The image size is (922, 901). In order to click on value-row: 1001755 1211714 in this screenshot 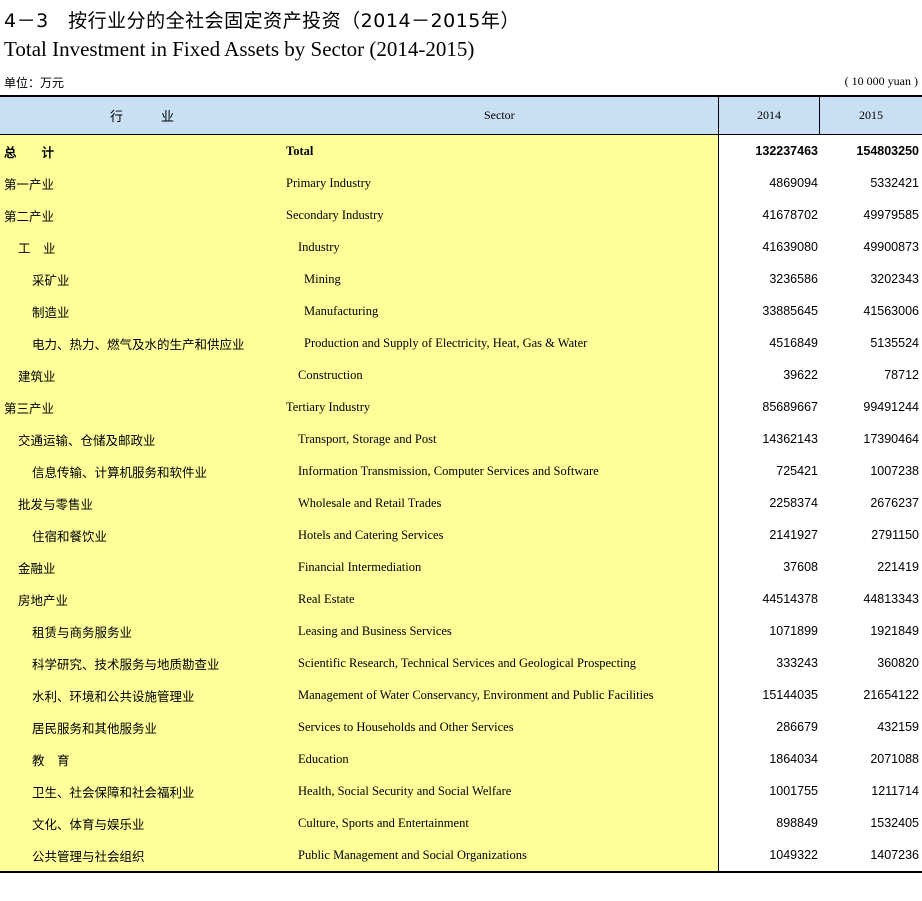, I will do `click(820, 791)`.